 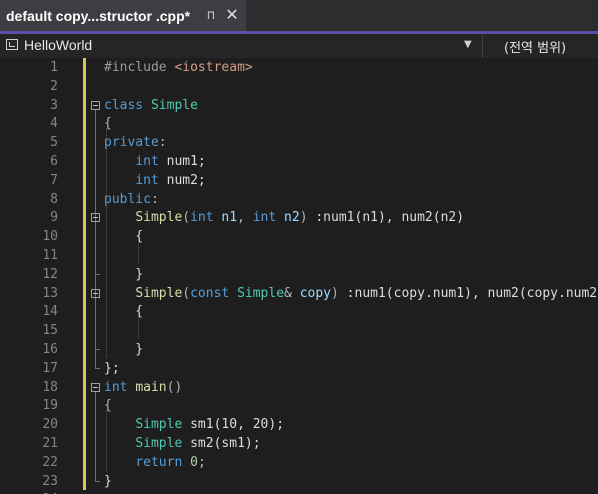 What do you see at coordinates (39, 492) in the screenshot?
I see `line-number: 24` at bounding box center [39, 492].